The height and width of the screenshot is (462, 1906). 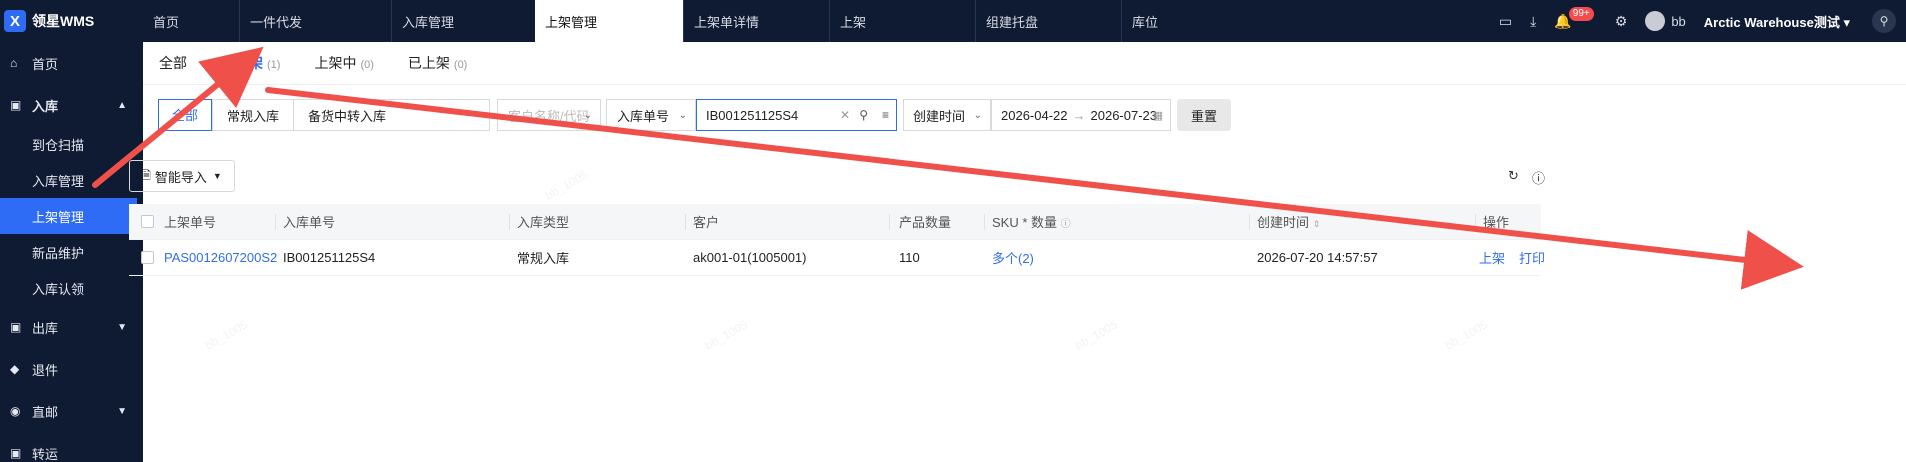 What do you see at coordinates (1678, 21) in the screenshot?
I see `username: bb` at bounding box center [1678, 21].